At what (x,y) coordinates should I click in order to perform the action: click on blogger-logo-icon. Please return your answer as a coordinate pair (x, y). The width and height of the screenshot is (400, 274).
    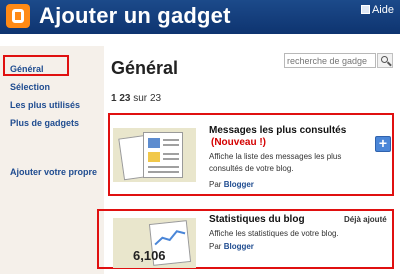
    Looking at the image, I should click on (18, 16).